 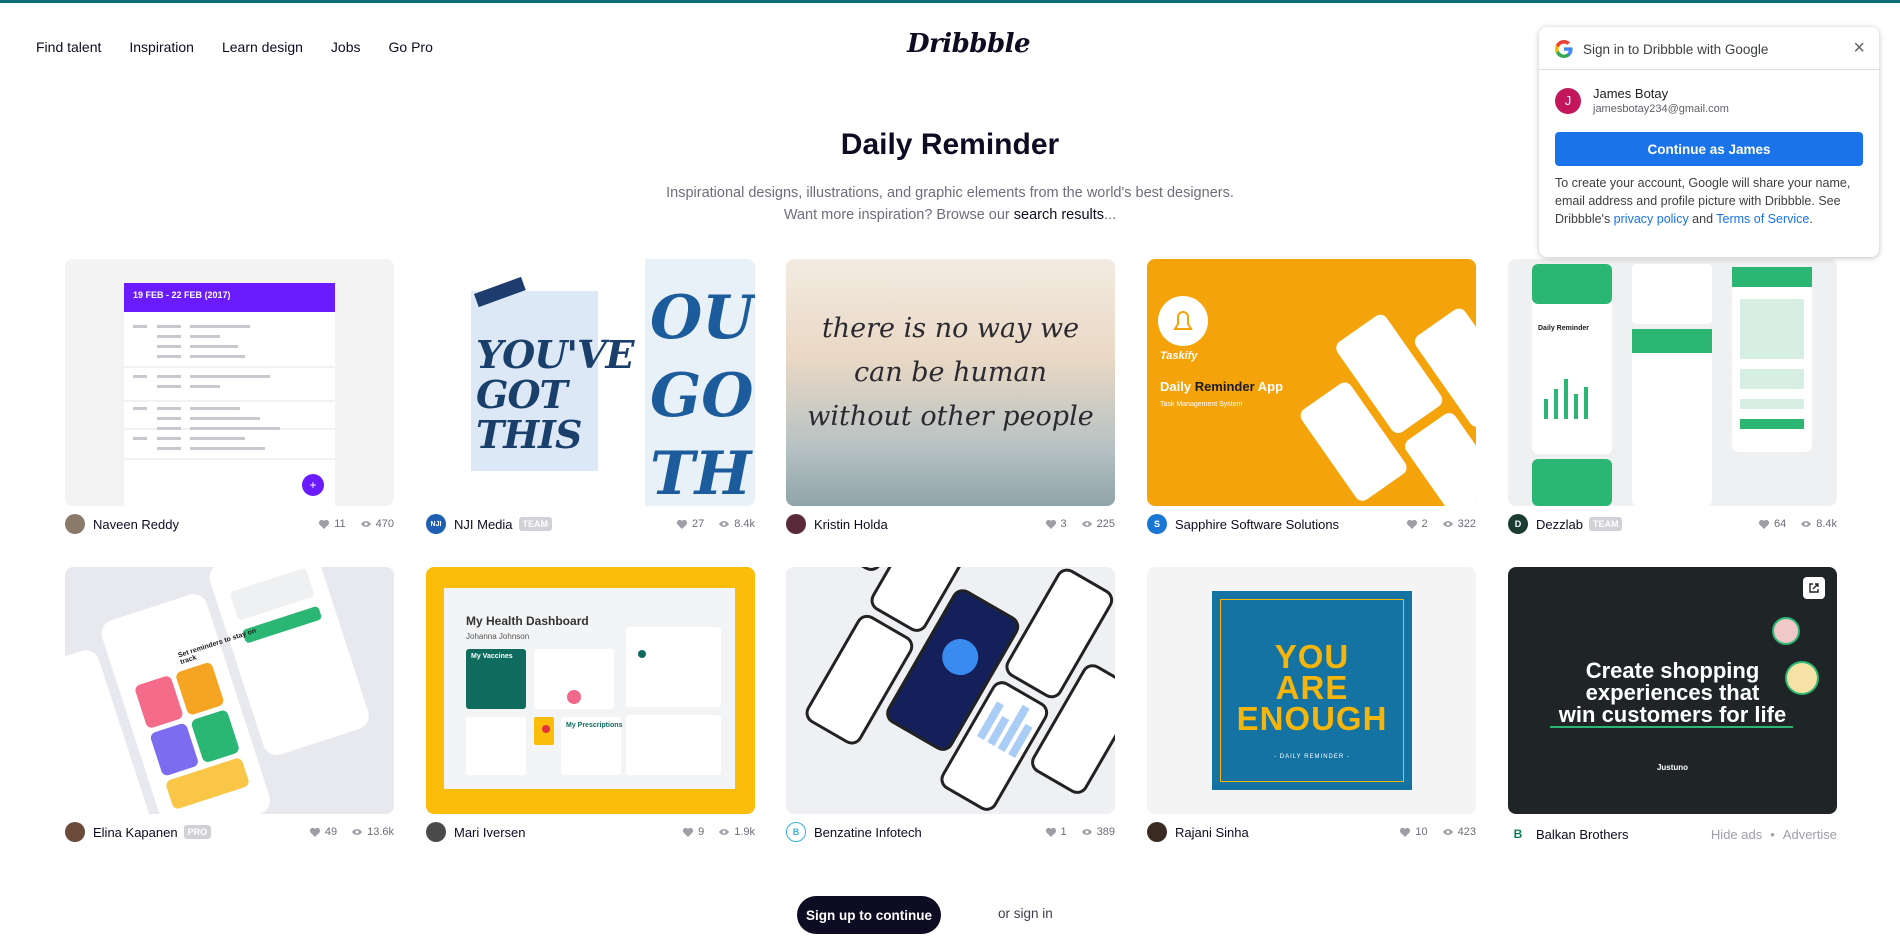 What do you see at coordinates (969, 44) in the screenshot?
I see `dribbble-logo: Dribbble` at bounding box center [969, 44].